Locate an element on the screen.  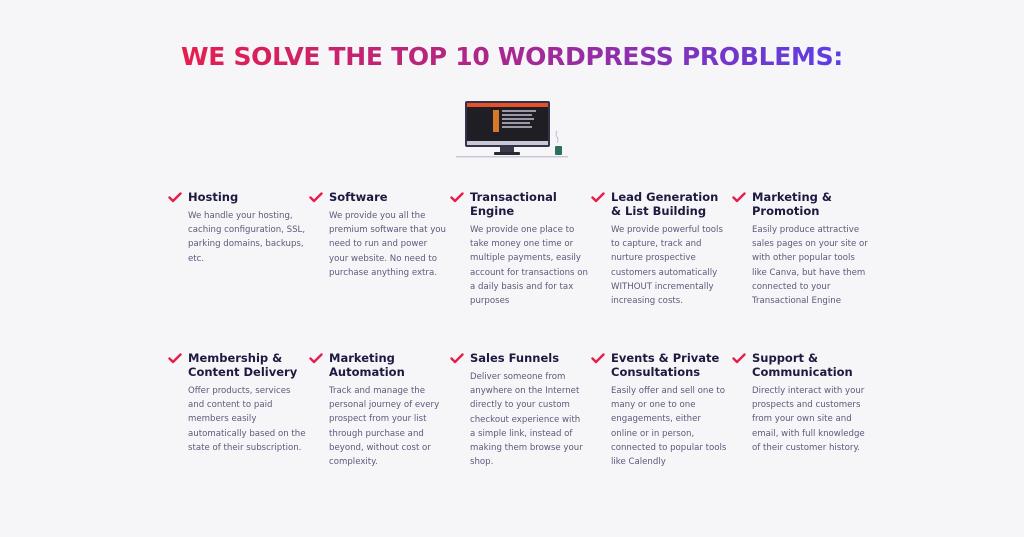
feature-title: Transactional Engine is located at coordinates (513, 204).